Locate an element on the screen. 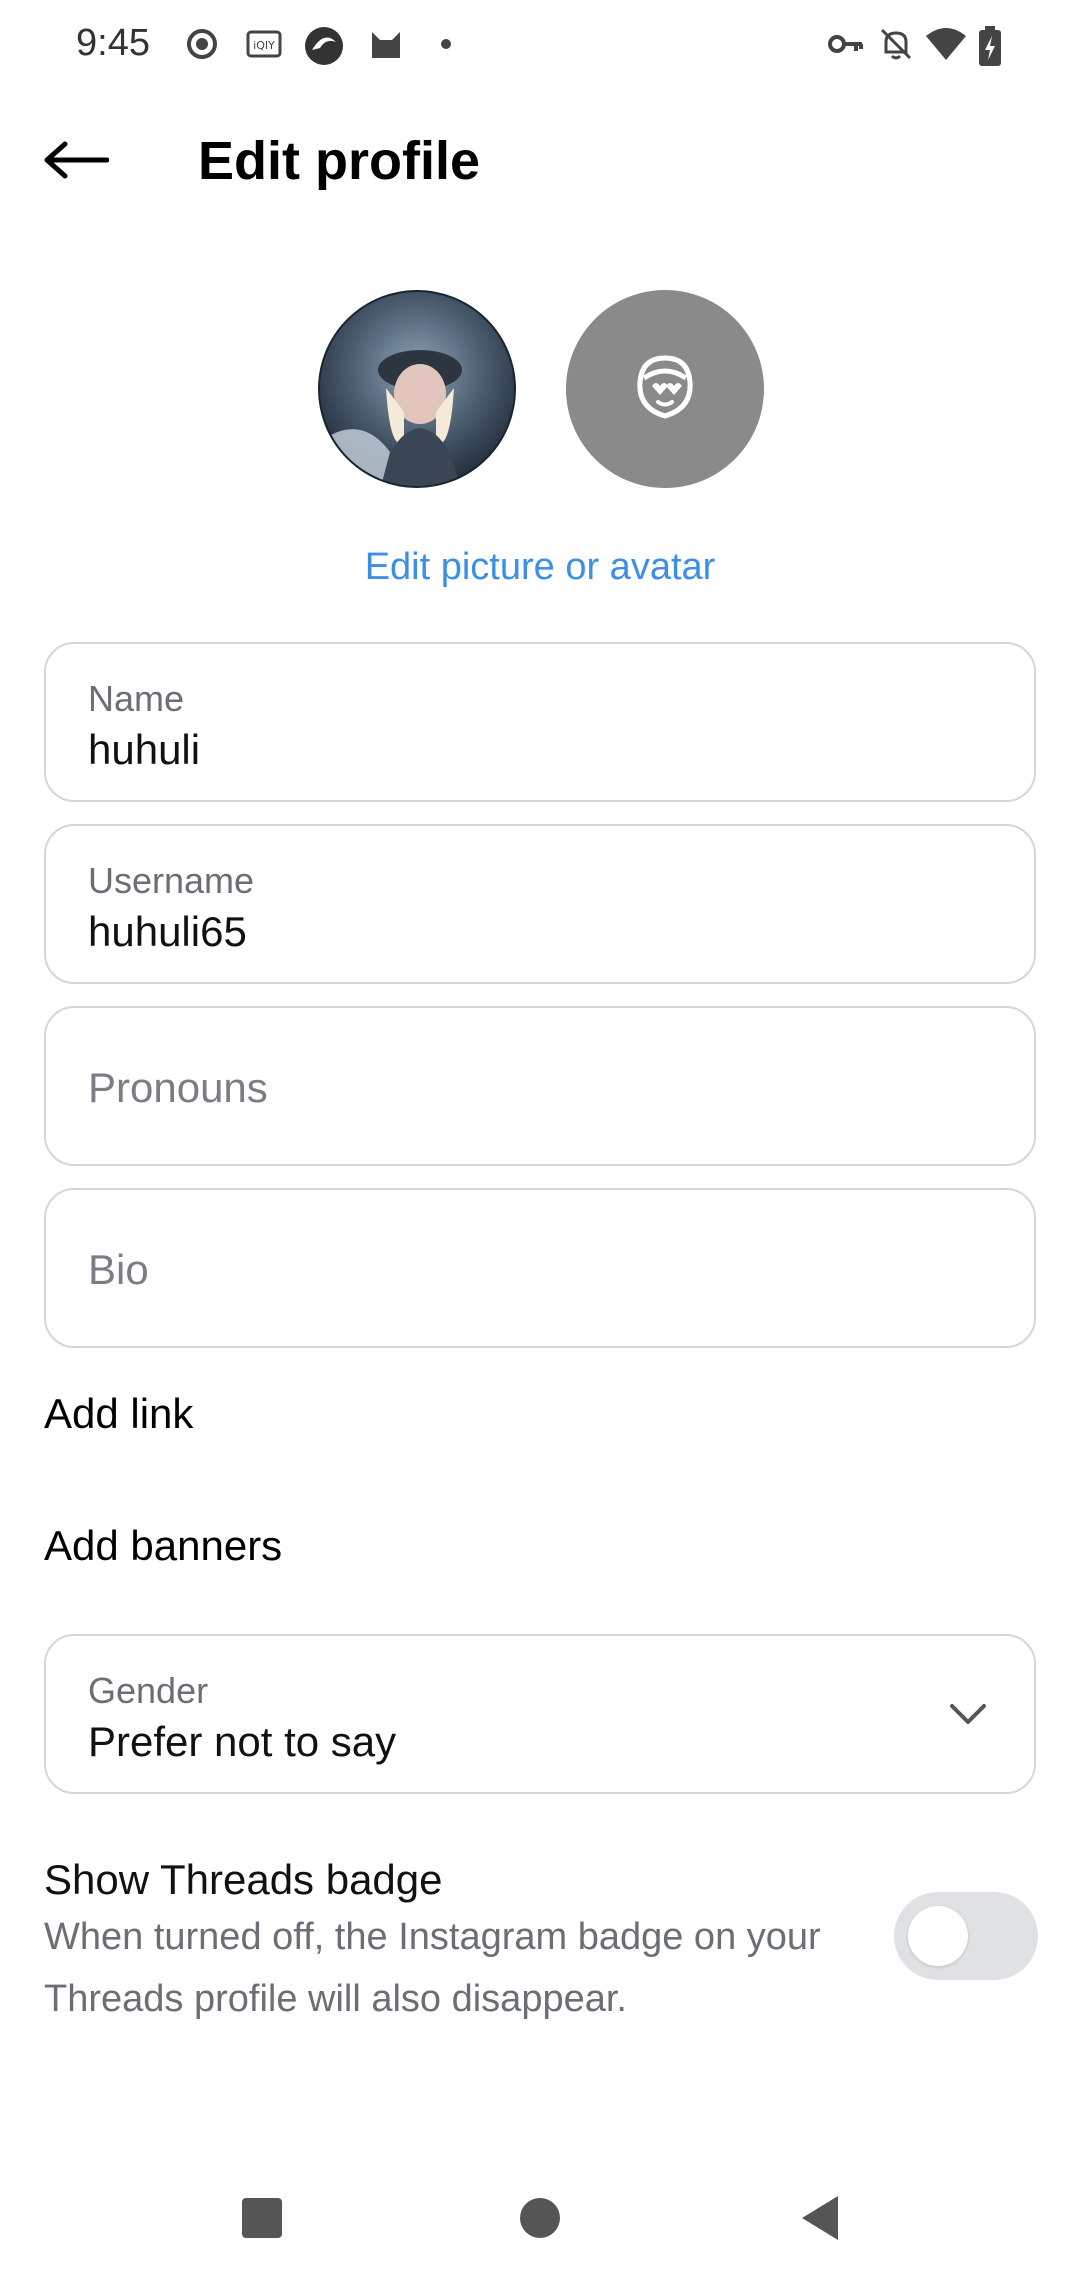  home-button is located at coordinates (540, 2220).